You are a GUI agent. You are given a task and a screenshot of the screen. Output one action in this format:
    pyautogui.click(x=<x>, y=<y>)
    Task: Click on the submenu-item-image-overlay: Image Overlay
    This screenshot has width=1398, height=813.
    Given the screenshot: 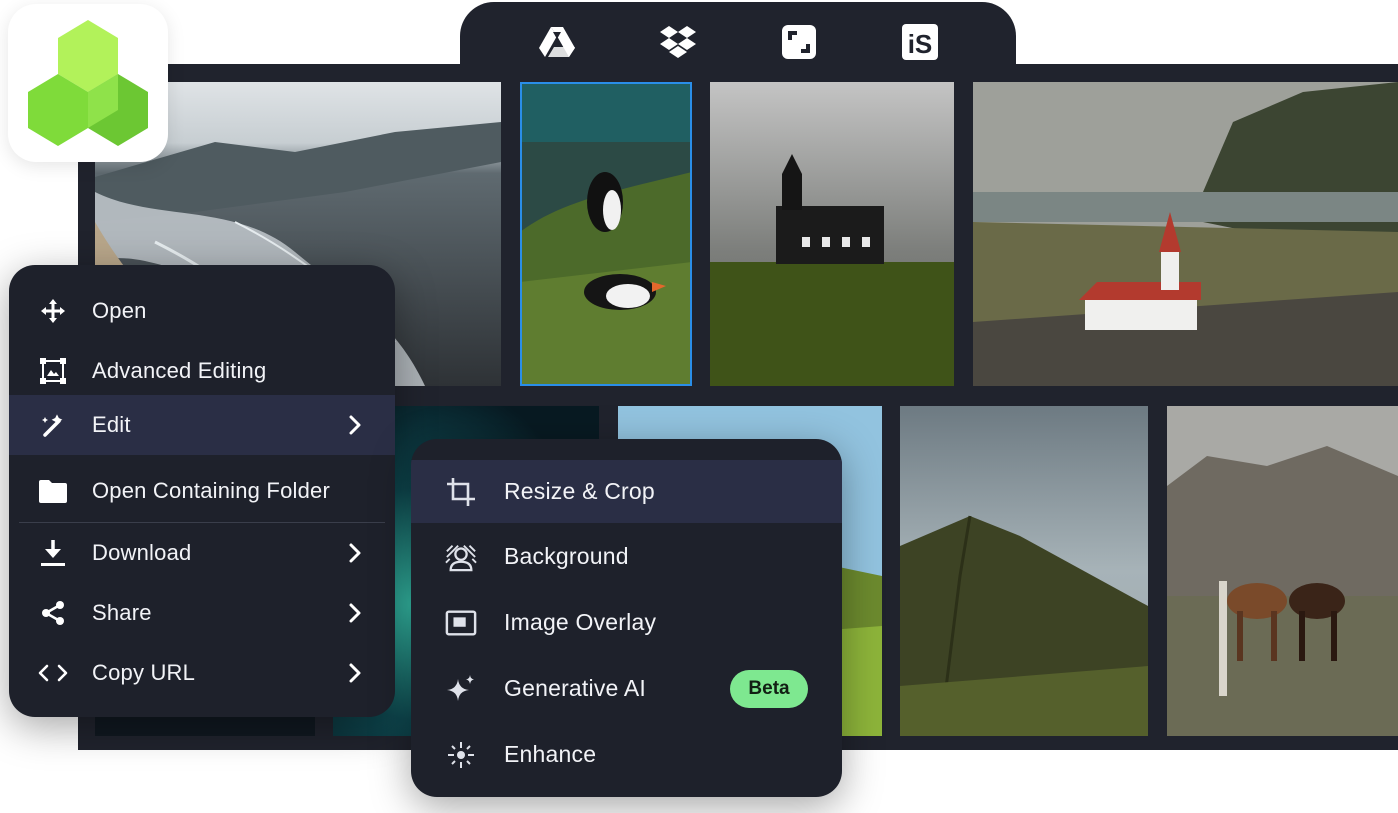 What is the action you would take?
    pyautogui.click(x=626, y=622)
    